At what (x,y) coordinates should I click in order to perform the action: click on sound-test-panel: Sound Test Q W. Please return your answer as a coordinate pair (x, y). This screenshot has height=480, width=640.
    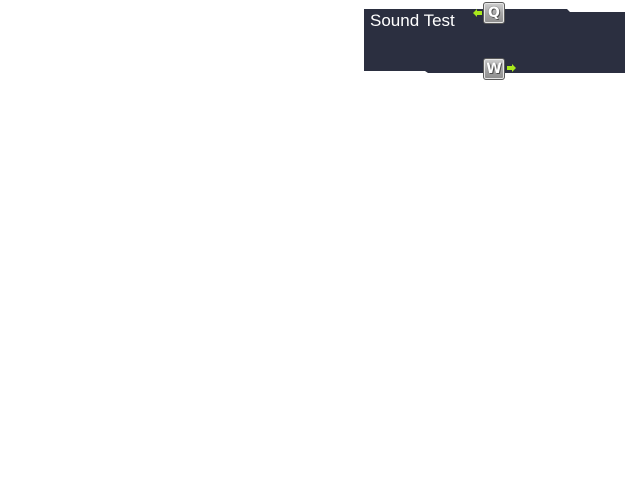
    Looking at the image, I should click on (494, 41).